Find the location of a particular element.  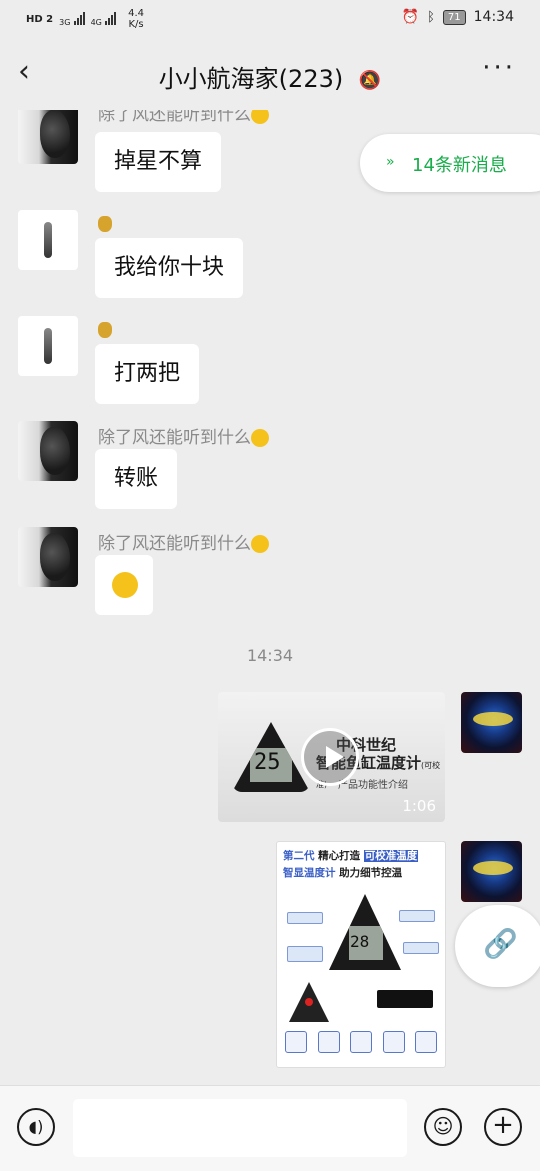

link-icon: 🔗 is located at coordinates (500, 943).